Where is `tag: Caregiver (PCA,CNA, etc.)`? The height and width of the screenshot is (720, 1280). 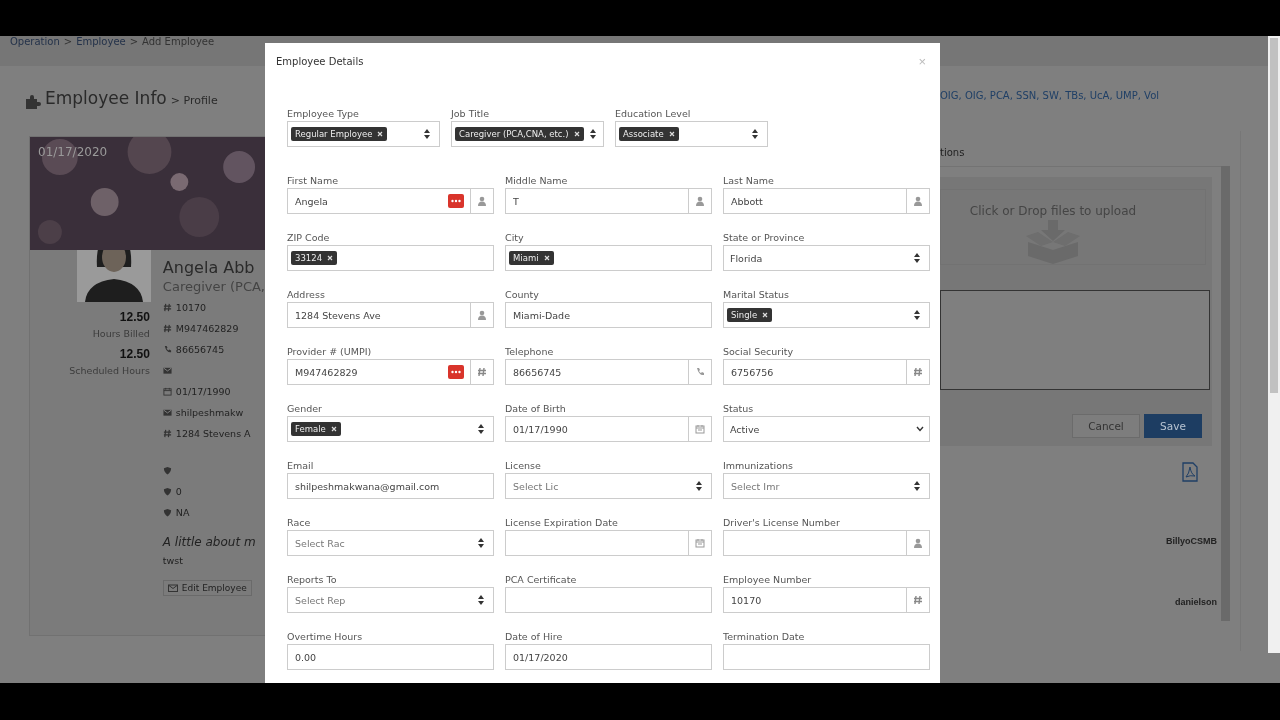 tag: Caregiver (PCA,CNA, etc.) is located at coordinates (519, 134).